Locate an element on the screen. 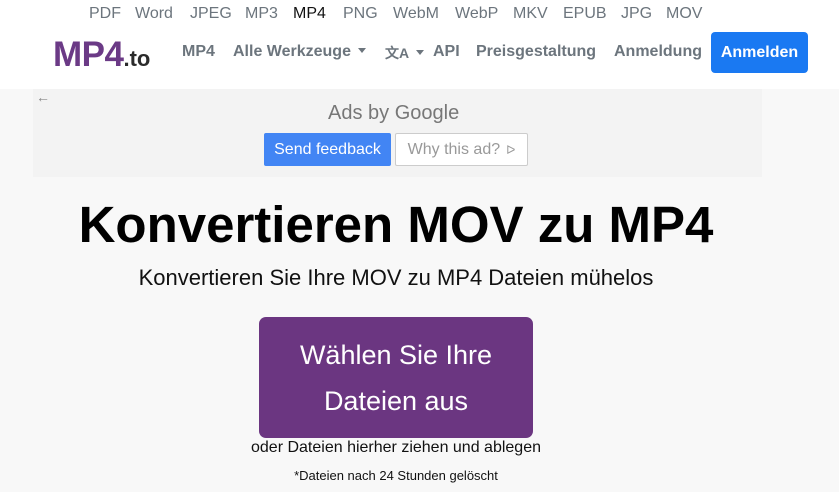  send-feedback-button: Send feedback is located at coordinates (327, 149).